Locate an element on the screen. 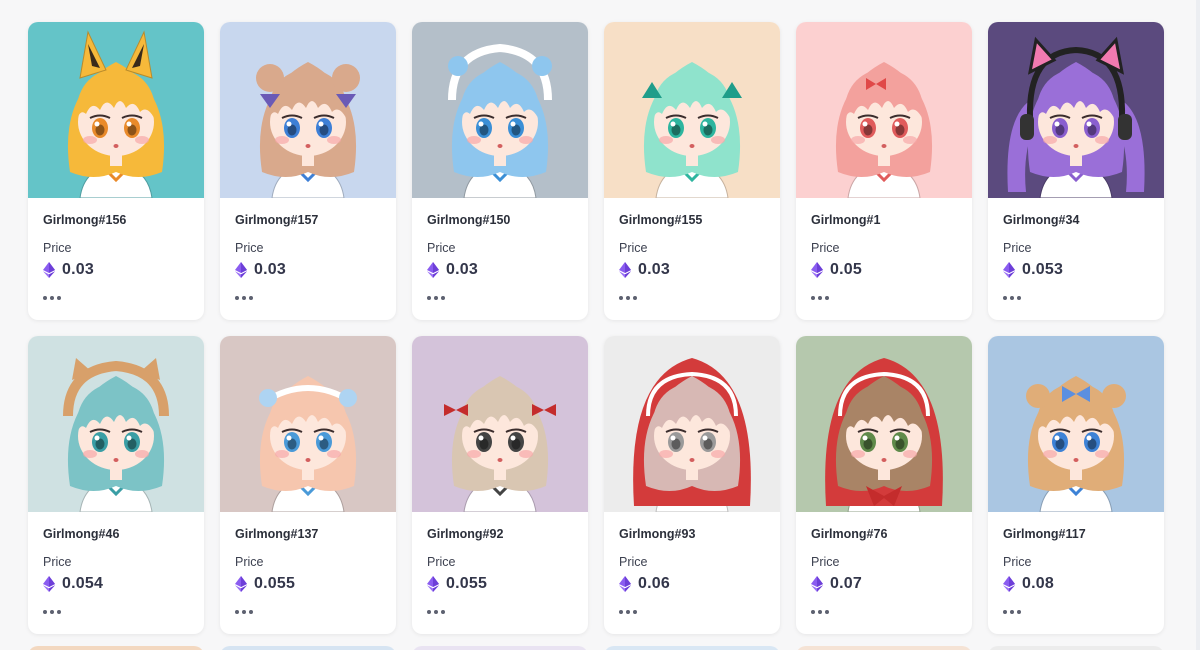  nft-name: Girlmong#92 is located at coordinates (500, 534).